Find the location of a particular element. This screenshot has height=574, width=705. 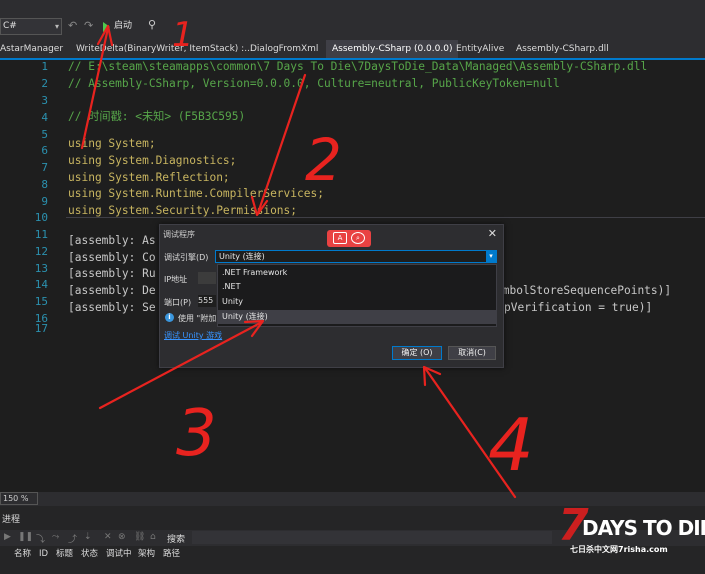

close-icon: ✕ is located at coordinates (492, 233).